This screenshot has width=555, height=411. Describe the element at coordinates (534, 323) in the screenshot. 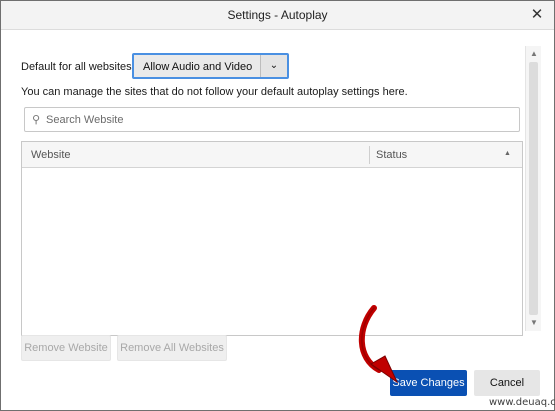

I see `scroll-down-icon: ▼` at that location.